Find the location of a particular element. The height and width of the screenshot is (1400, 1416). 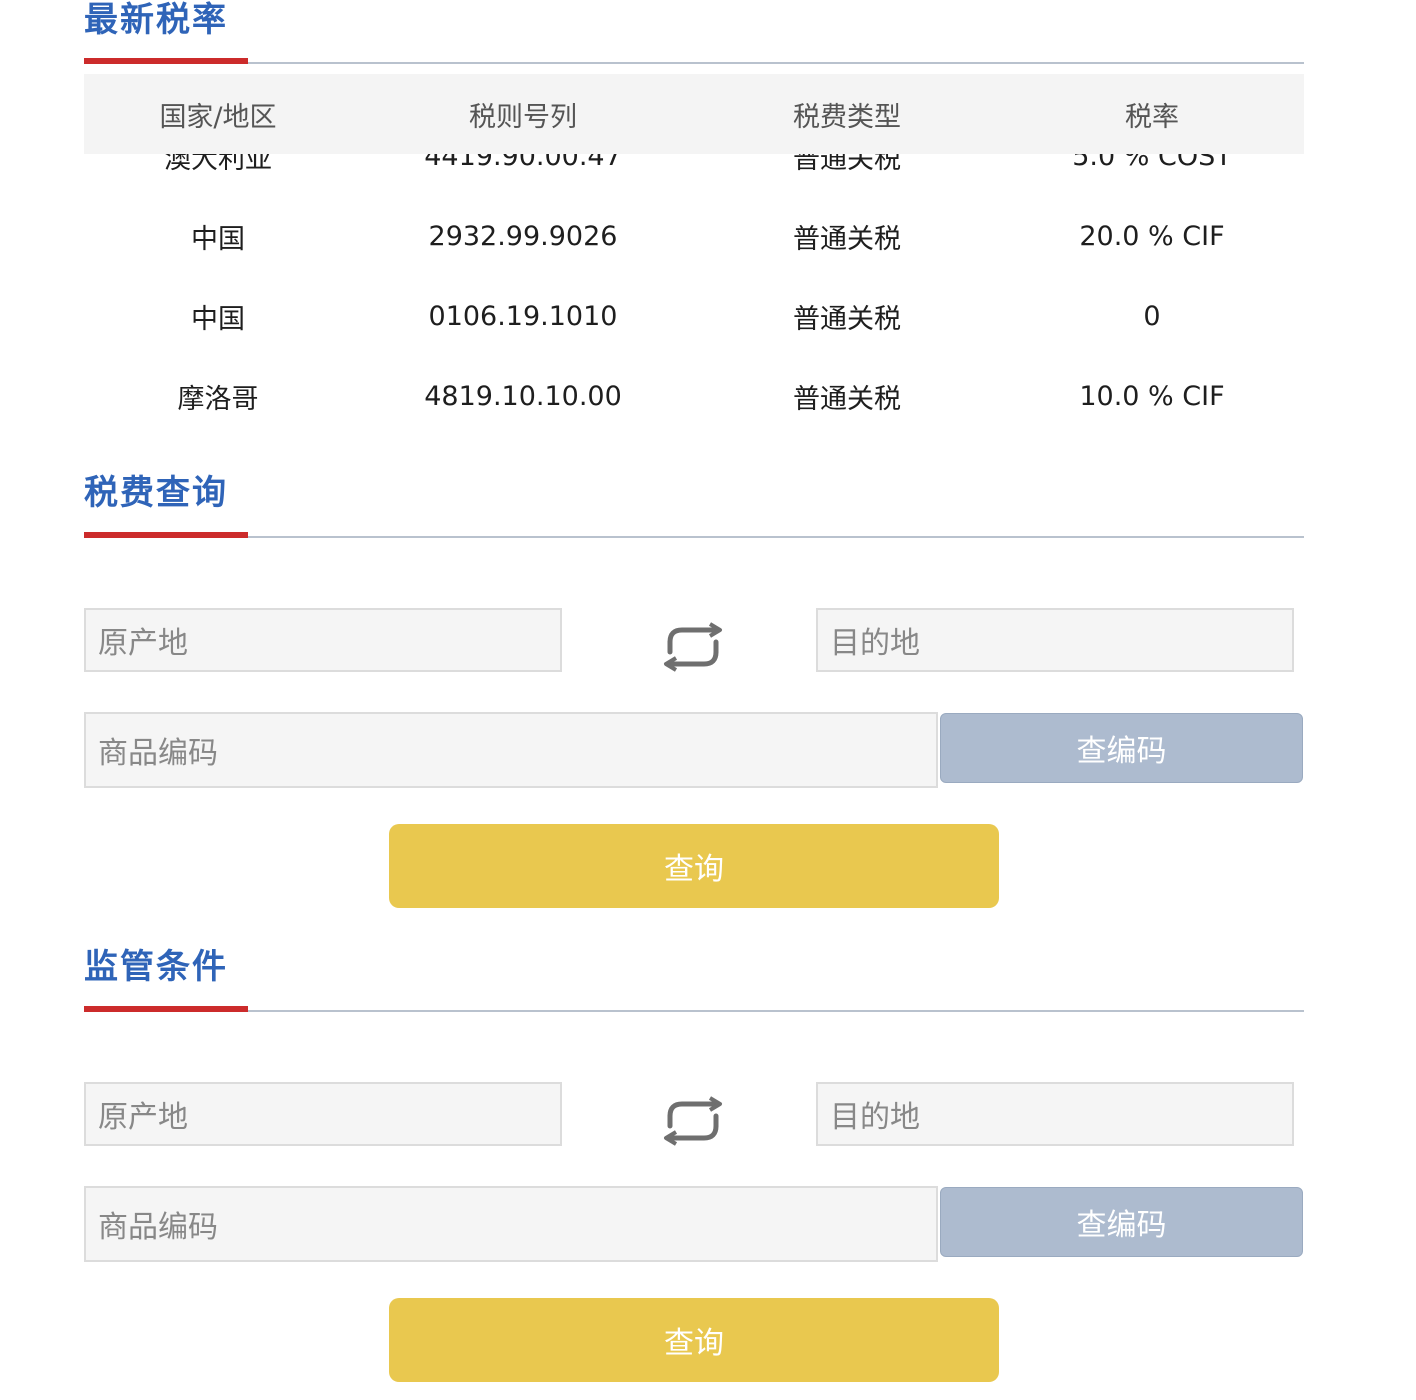

cell-country: 摩洛哥 is located at coordinates (218, 399).